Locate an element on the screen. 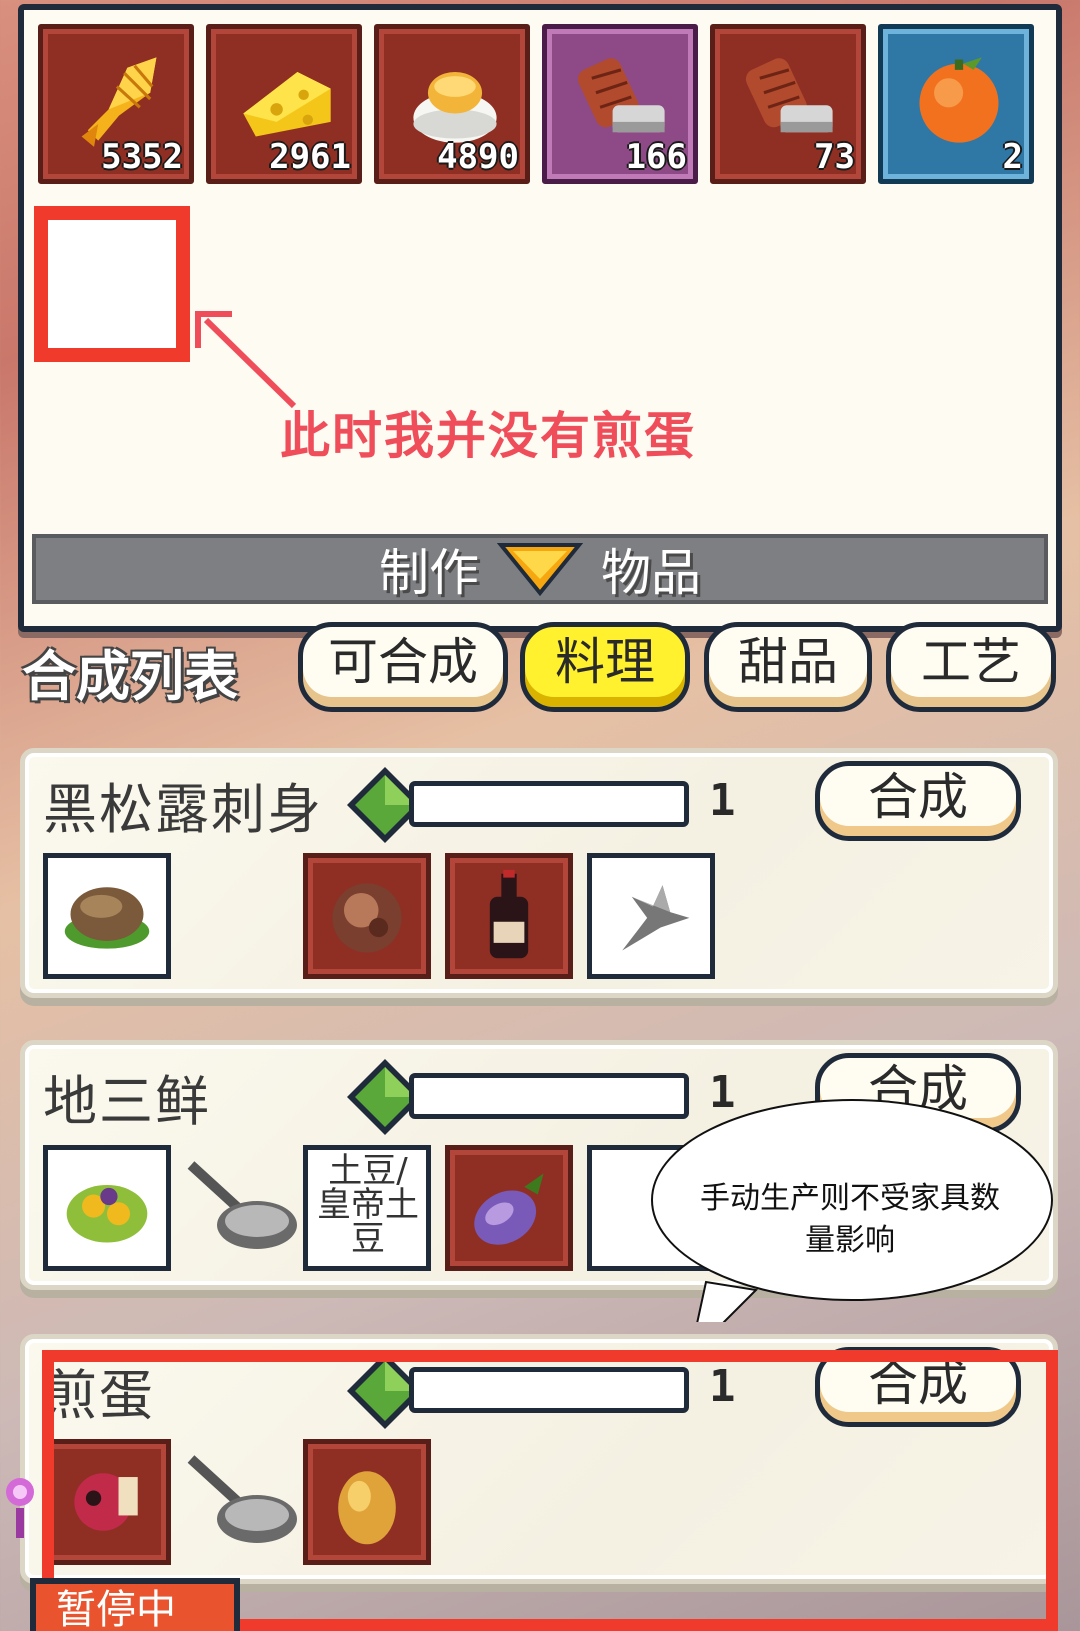 This screenshot has height=1631, width=1080. truffle-sashimi-icon is located at coordinates (107, 918).